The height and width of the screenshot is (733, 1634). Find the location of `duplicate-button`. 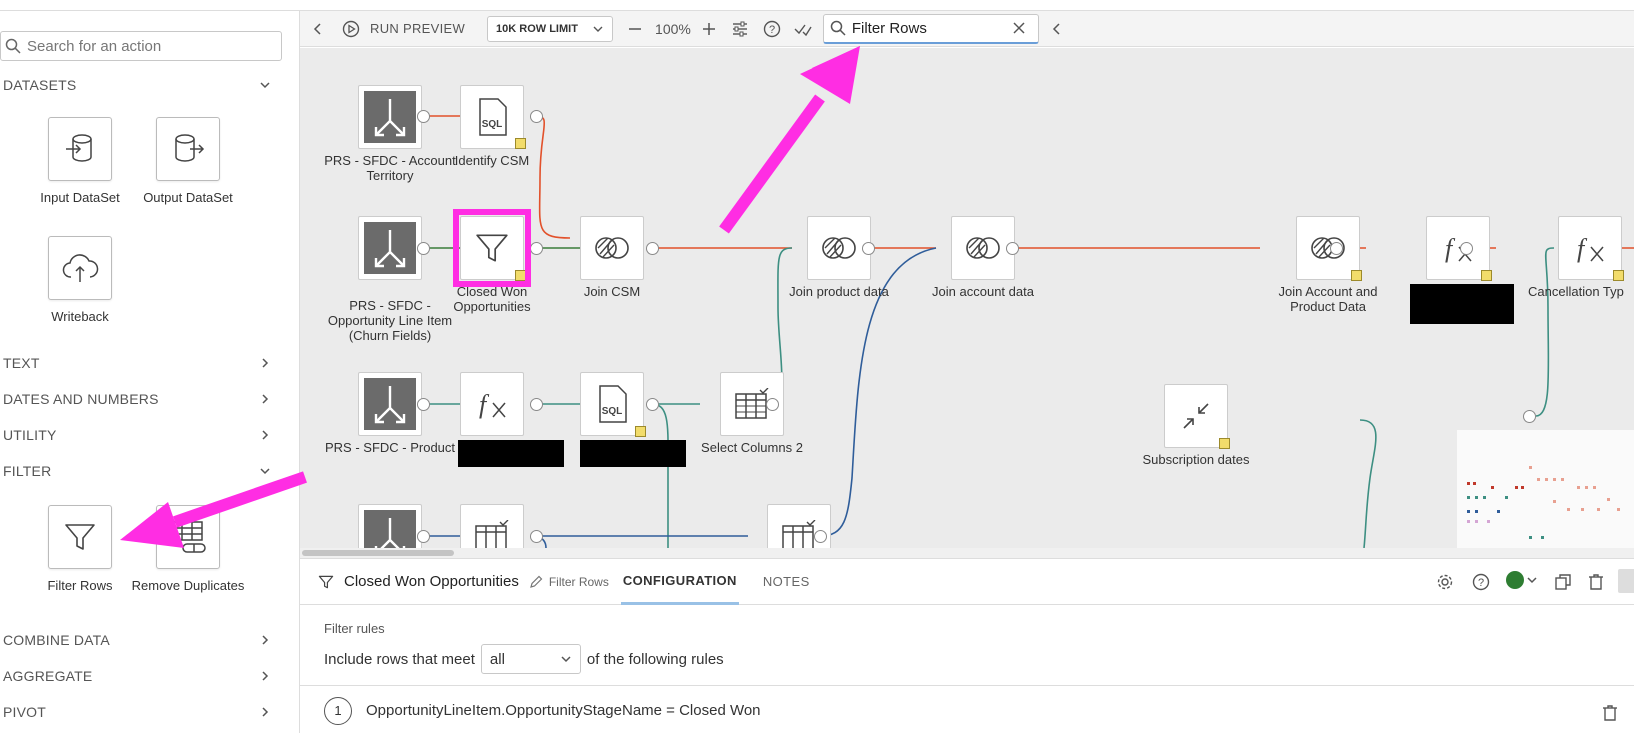

duplicate-button is located at coordinates (1563, 584).